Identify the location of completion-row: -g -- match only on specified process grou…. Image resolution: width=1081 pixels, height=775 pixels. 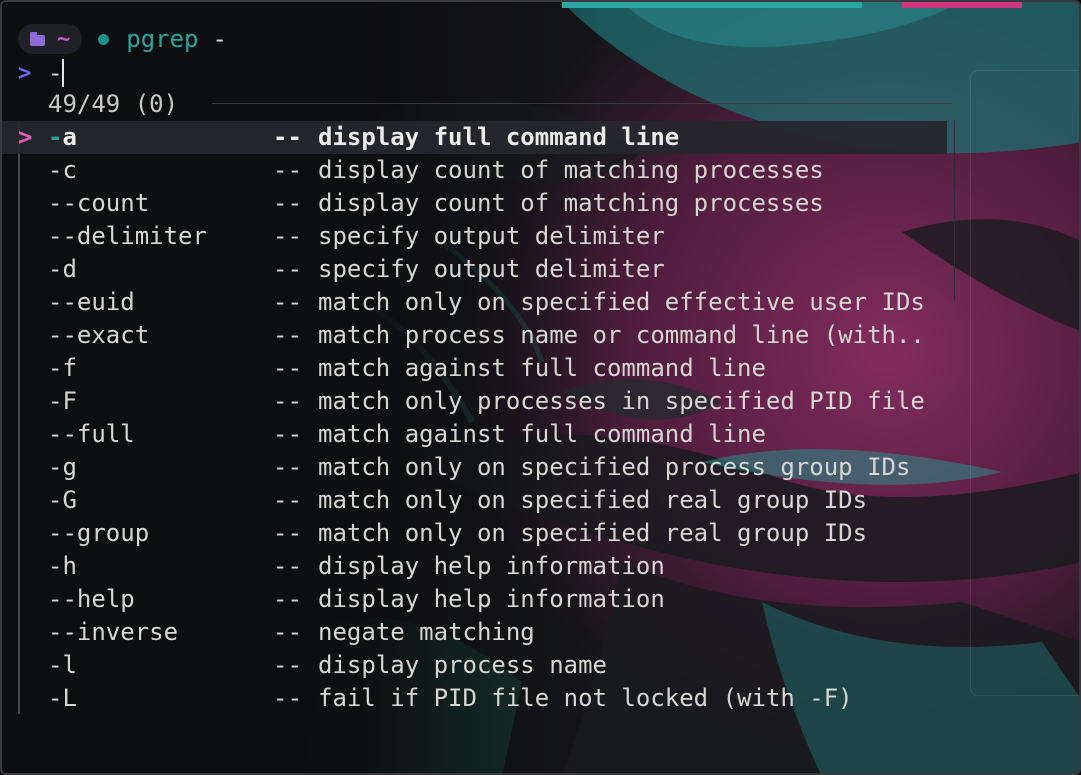
(502, 467).